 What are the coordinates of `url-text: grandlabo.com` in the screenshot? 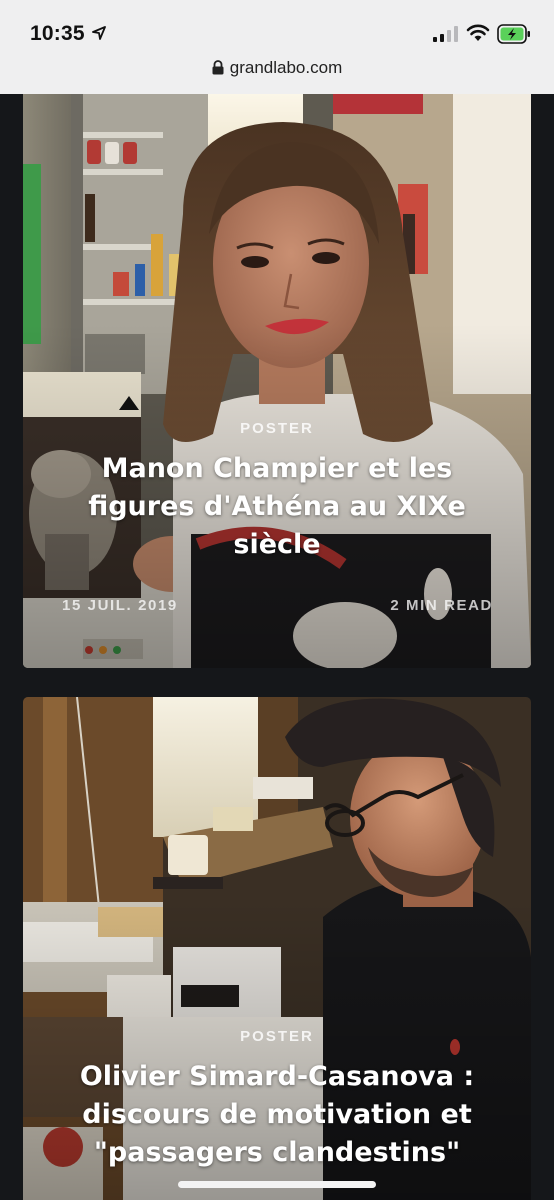 It's located at (286, 67).